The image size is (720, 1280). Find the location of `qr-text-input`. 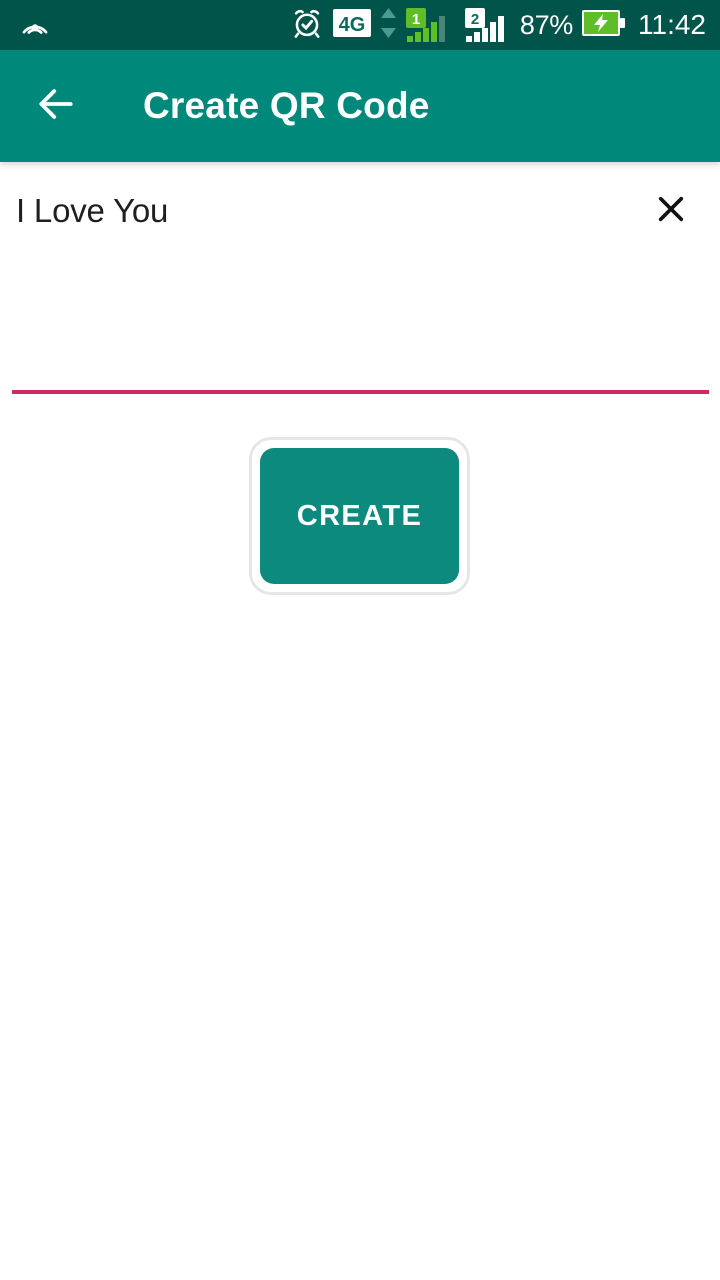

qr-text-input is located at coordinates (320, 211).